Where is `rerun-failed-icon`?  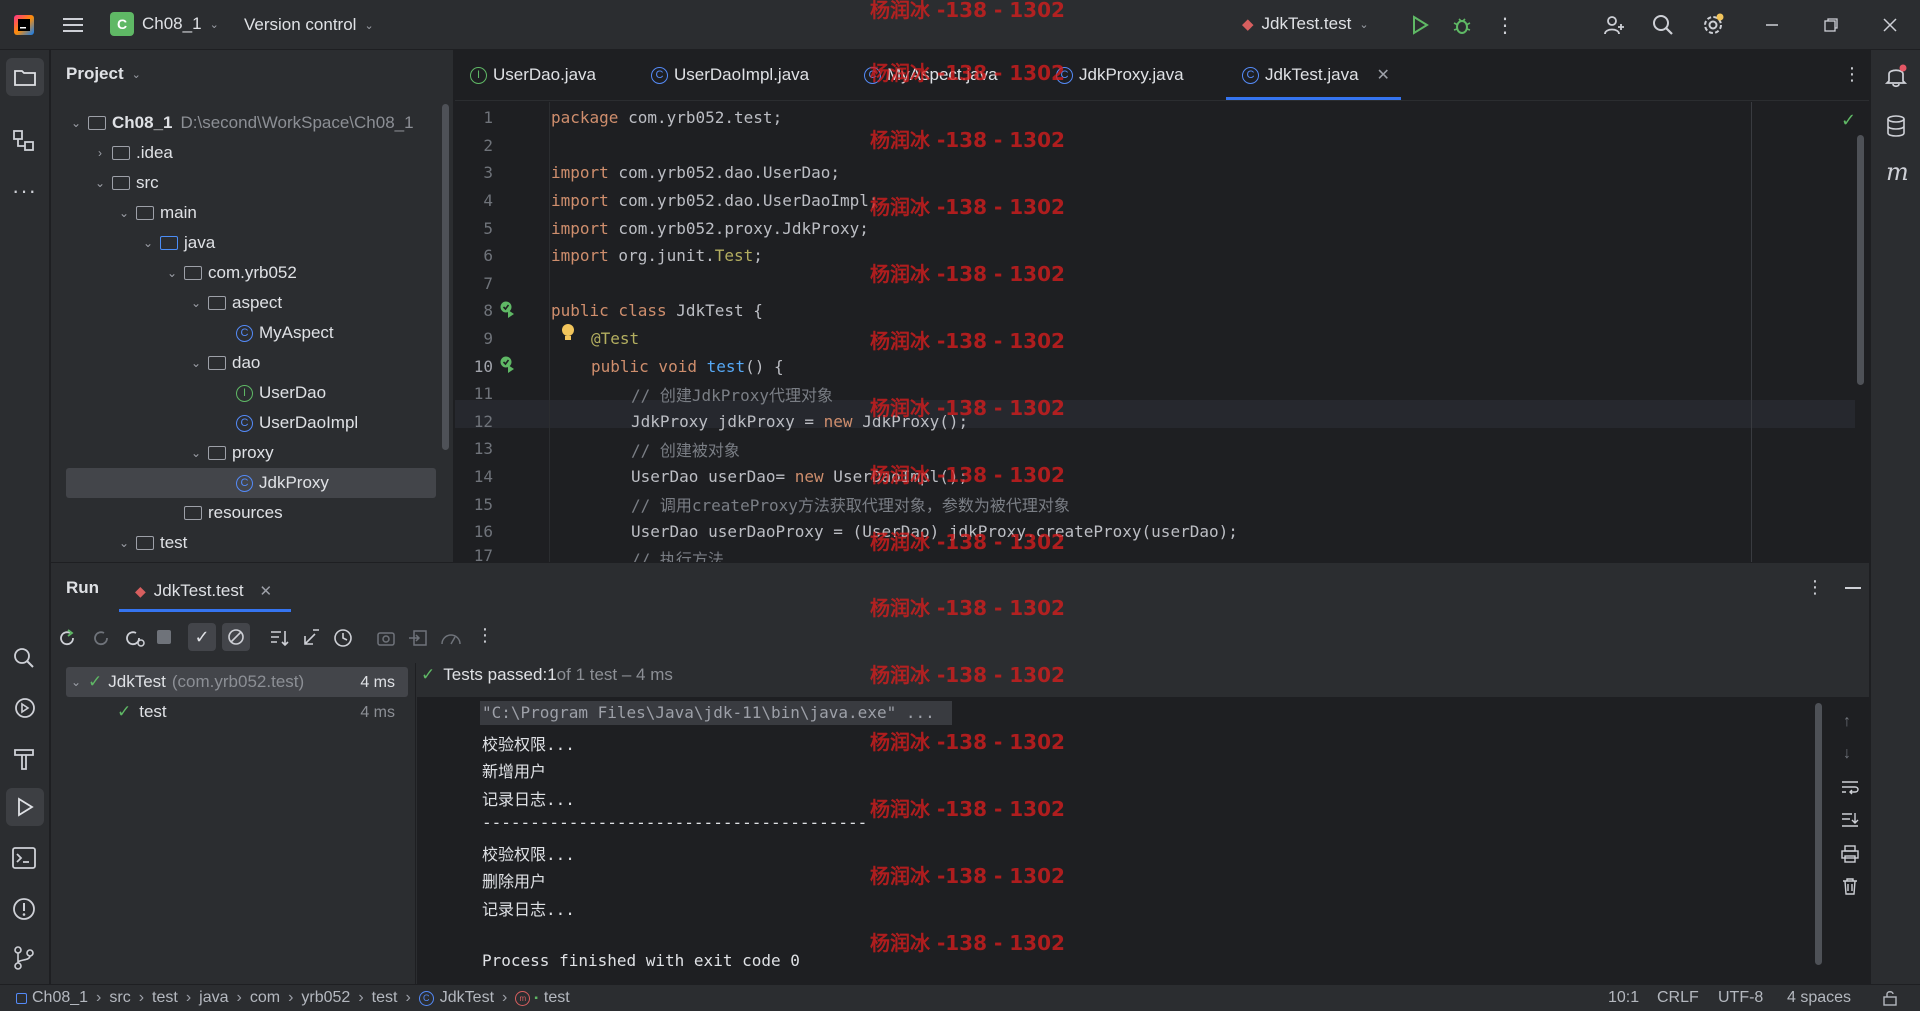 rerun-failed-icon is located at coordinates (101, 640).